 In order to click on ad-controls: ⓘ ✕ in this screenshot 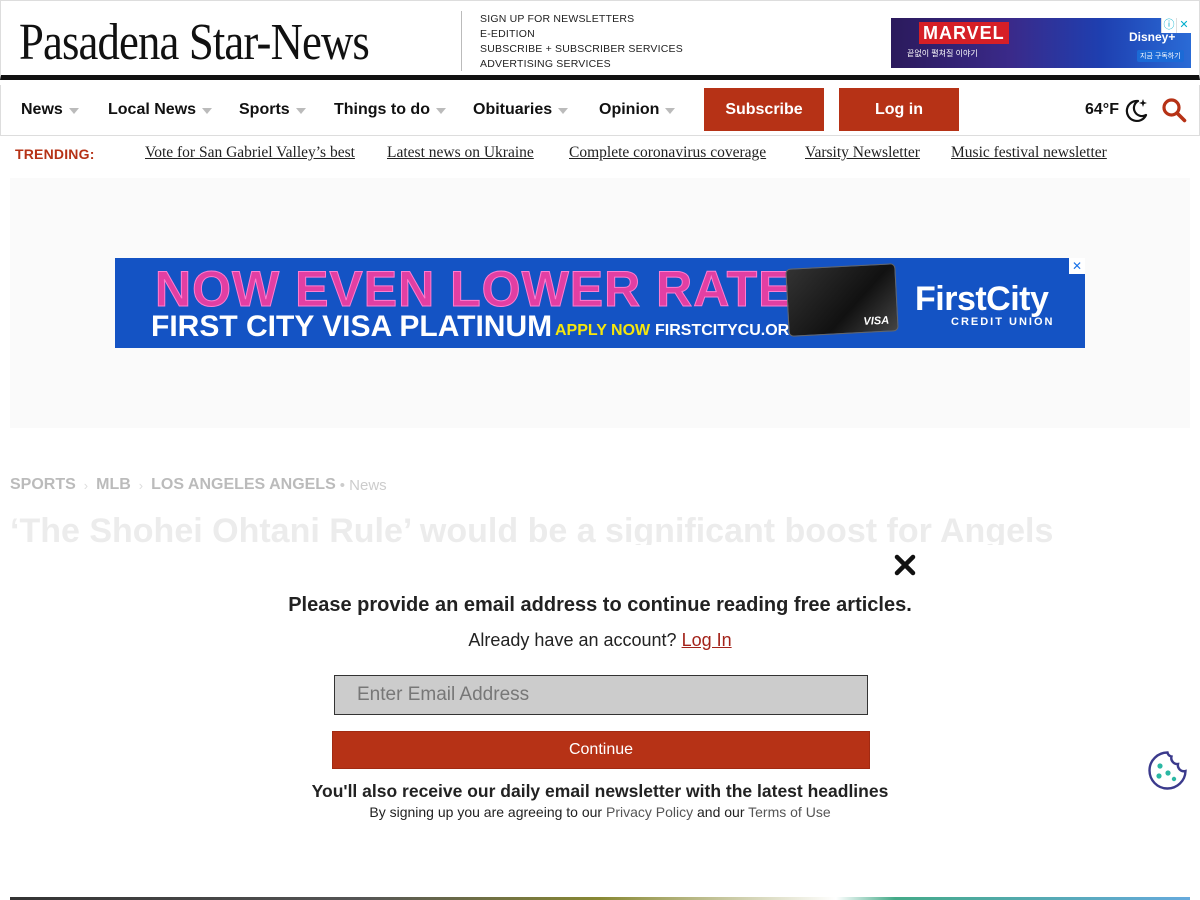, I will do `click(1176, 25)`.